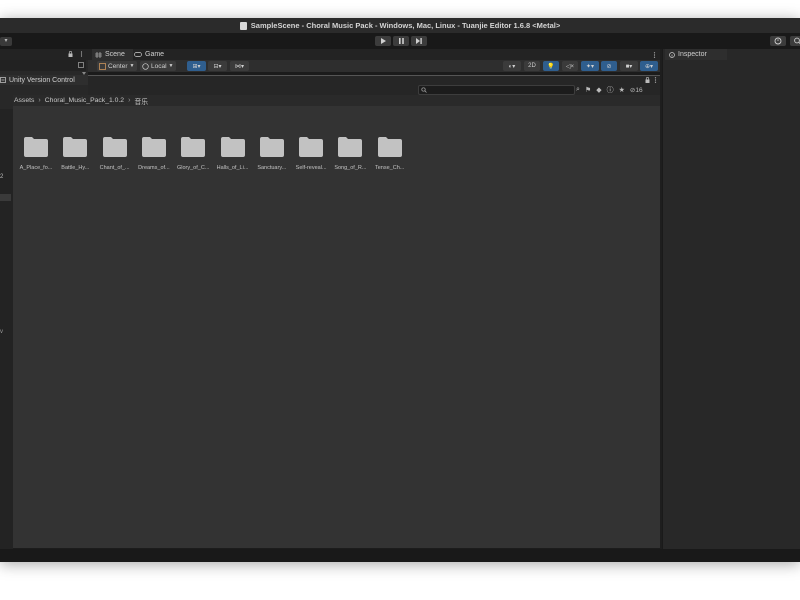  I want to click on search-by-type-icon: ⌕, so click(578, 90).